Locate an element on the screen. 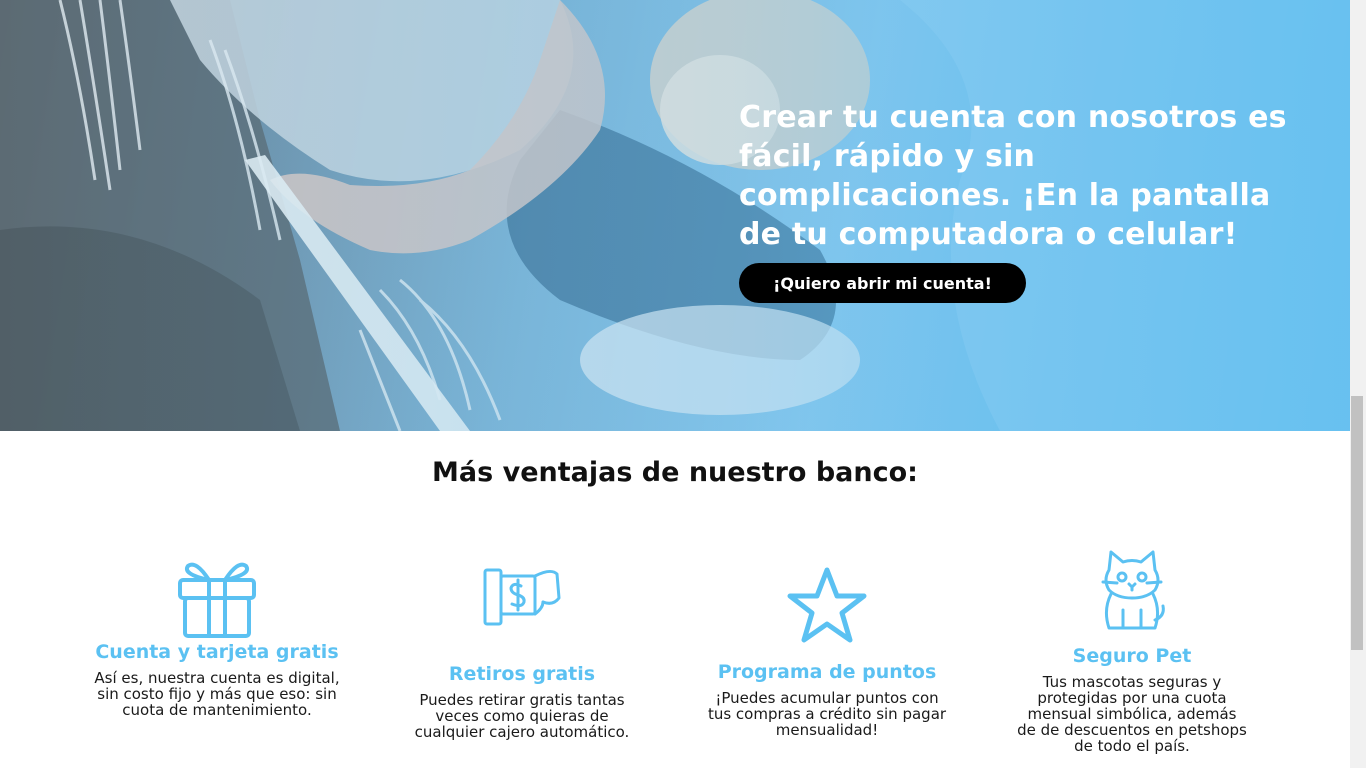  star-icon is located at coordinates (827, 605).